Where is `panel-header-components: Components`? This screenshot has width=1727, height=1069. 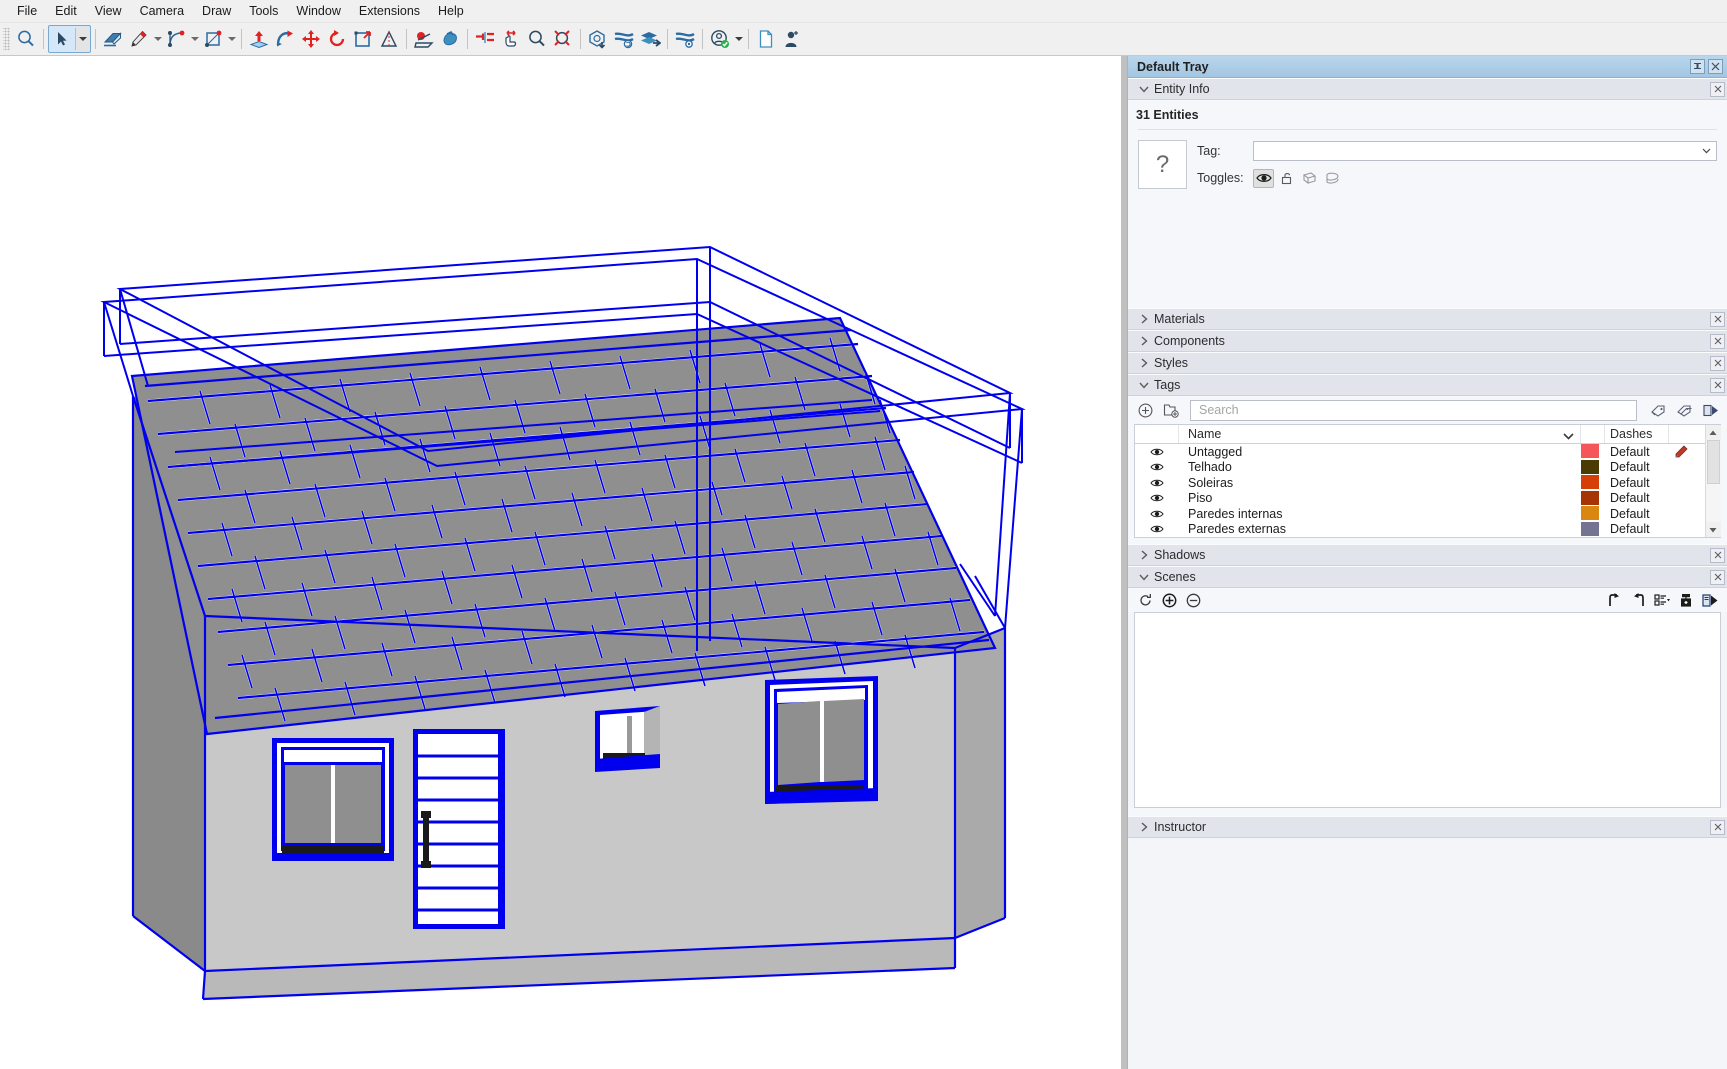
panel-header-components: Components is located at coordinates (1427, 341).